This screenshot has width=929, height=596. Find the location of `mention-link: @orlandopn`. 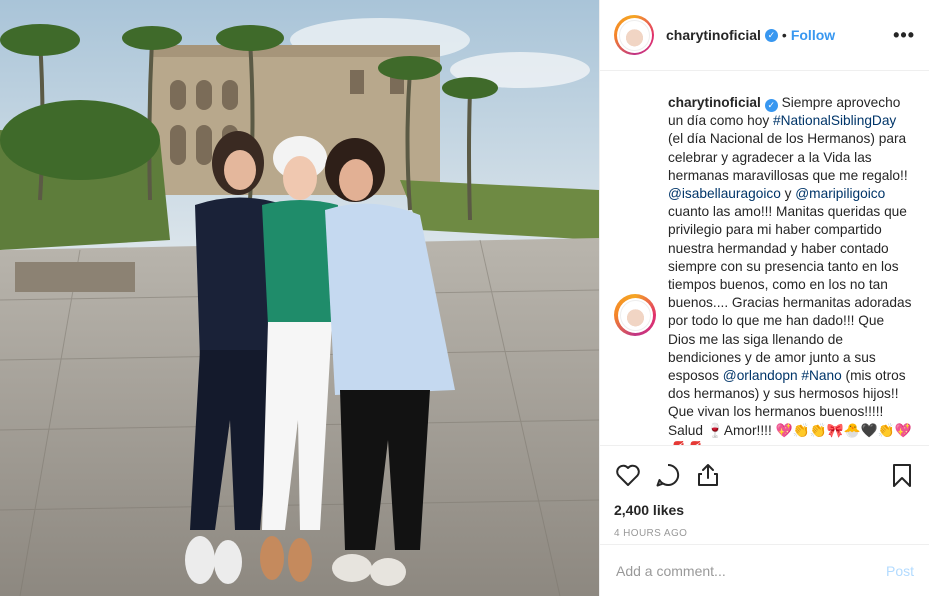

mention-link: @orlandopn is located at coordinates (760, 375).